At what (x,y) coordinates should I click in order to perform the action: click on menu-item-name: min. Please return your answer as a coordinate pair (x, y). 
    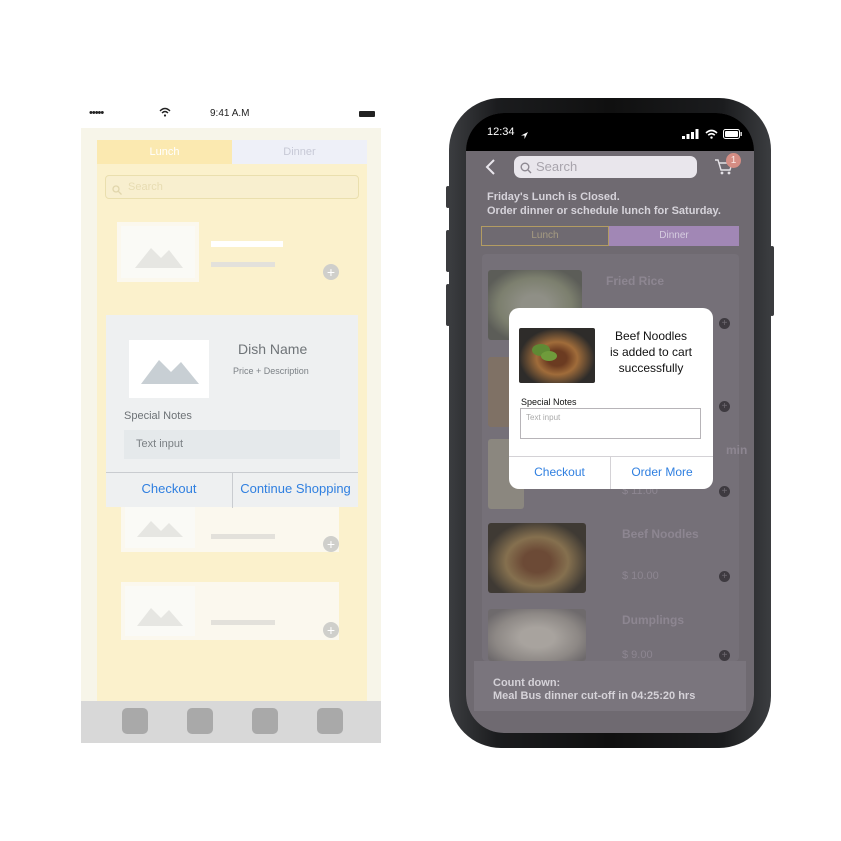
    Looking at the image, I should click on (737, 450).